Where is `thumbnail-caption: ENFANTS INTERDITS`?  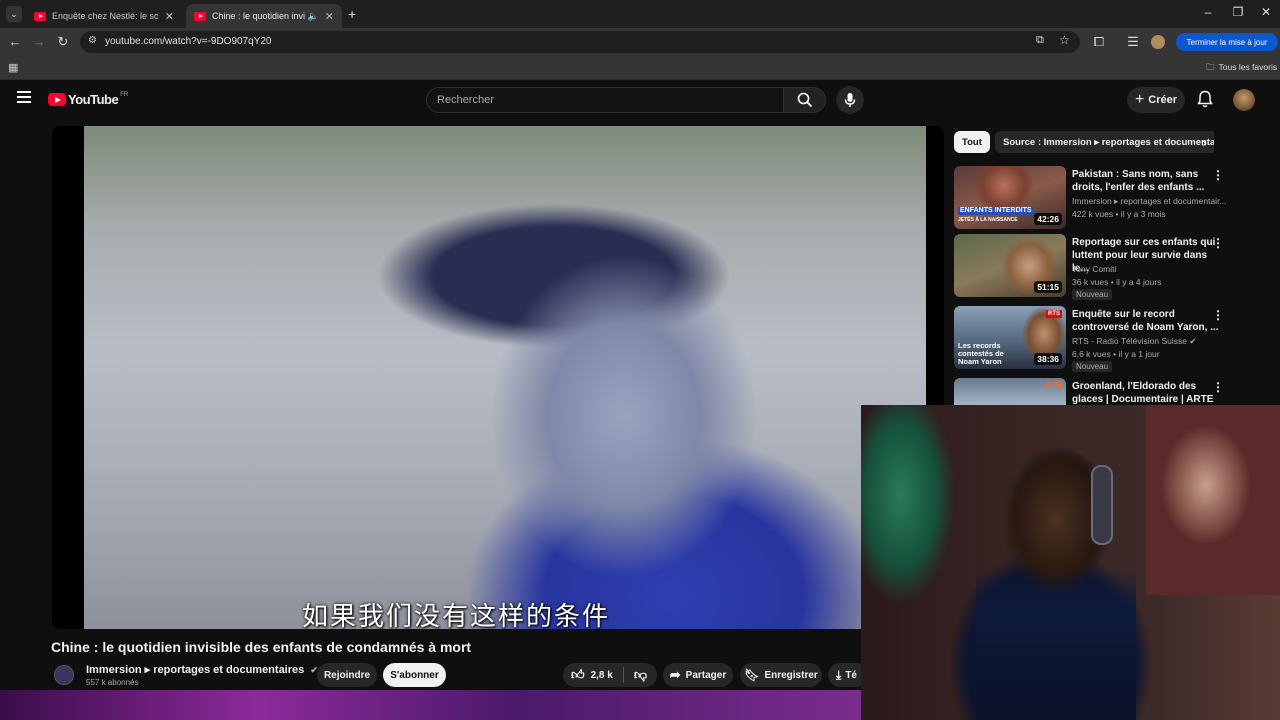
thumbnail-caption: ENFANTS INTERDITS is located at coordinates (996, 211).